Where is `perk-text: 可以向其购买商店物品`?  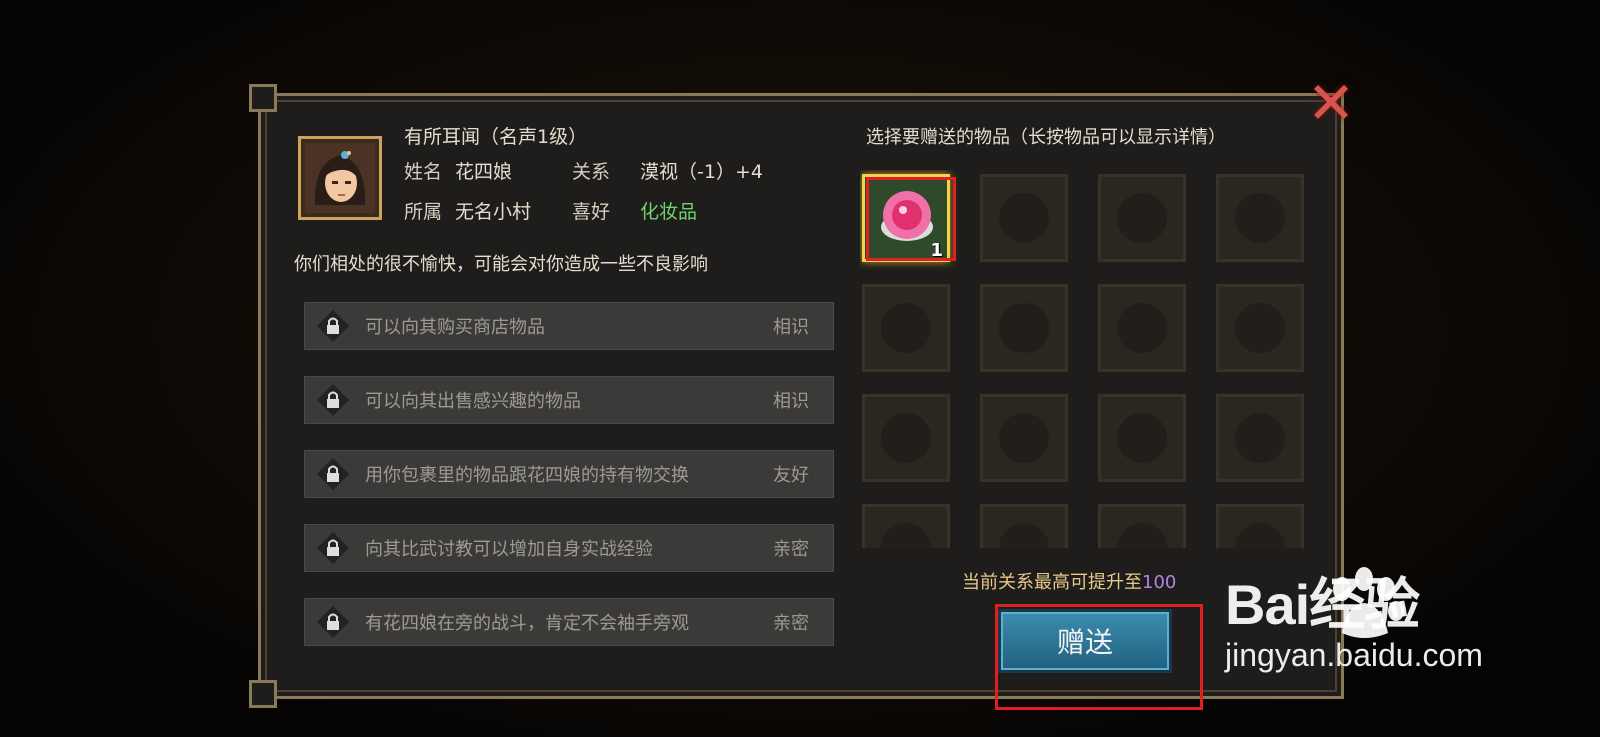 perk-text: 可以向其购买商店物品 is located at coordinates (455, 327).